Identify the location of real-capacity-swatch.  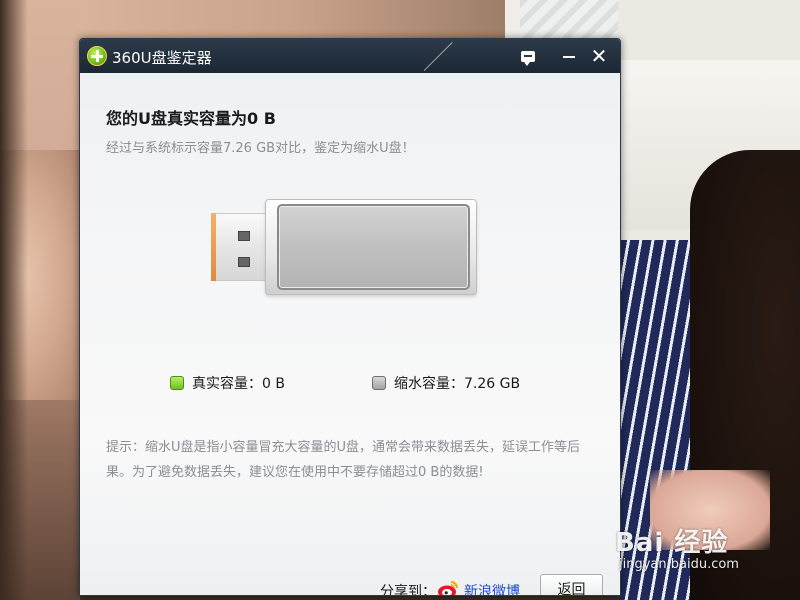
(177, 383).